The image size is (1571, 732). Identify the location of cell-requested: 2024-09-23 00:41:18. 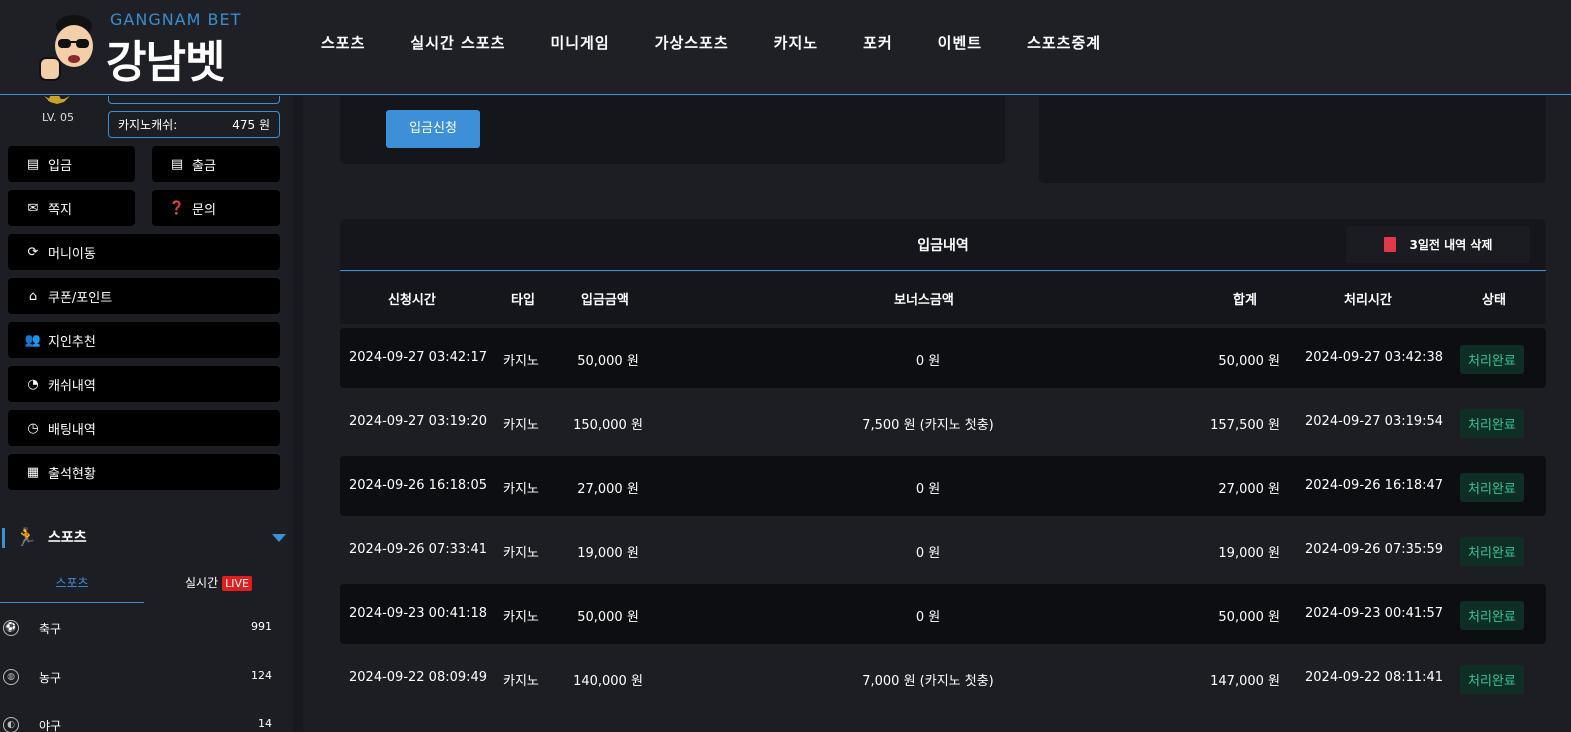
(418, 613).